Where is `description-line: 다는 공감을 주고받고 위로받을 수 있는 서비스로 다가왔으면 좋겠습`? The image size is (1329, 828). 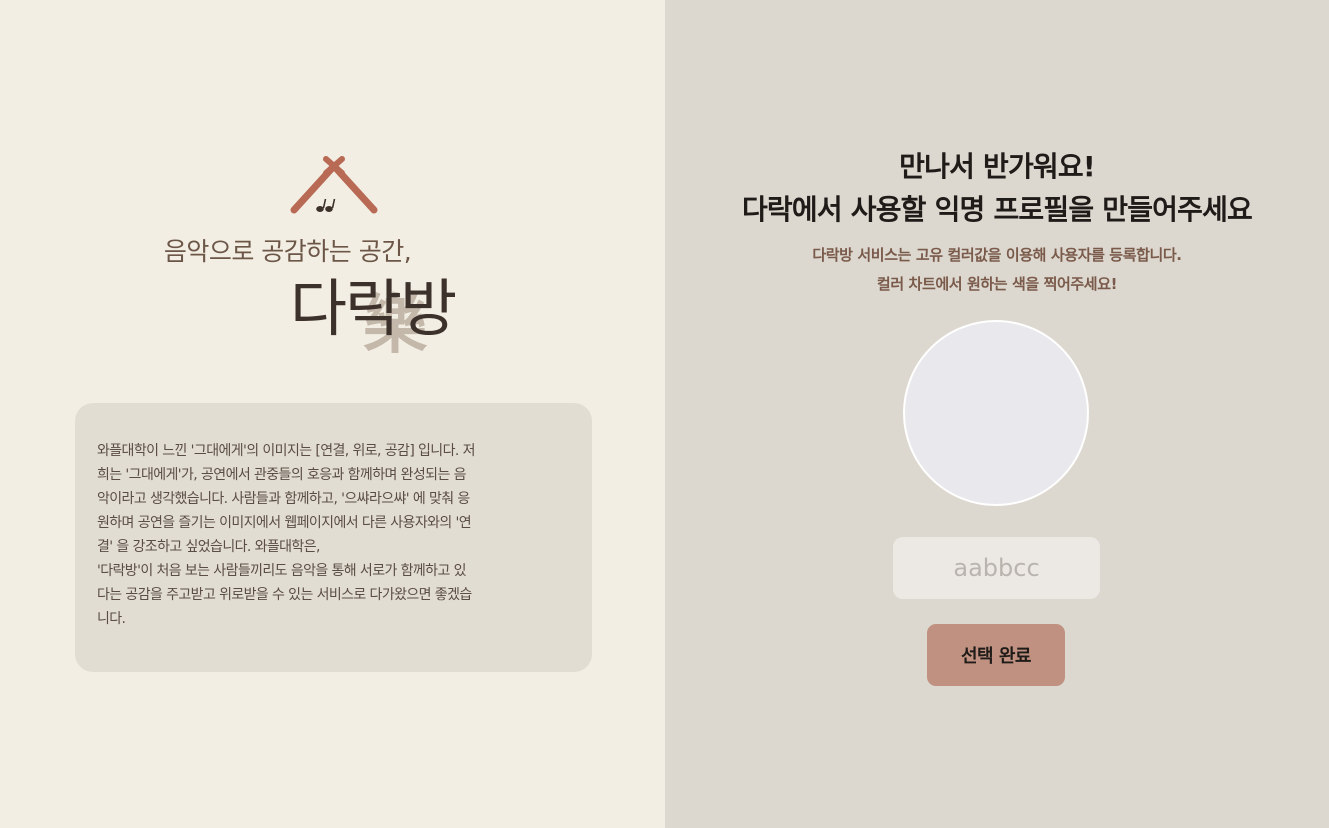 description-line: 다는 공감을 주고받고 위로받을 수 있는 서비스로 다가왔으면 좋겠습 is located at coordinates (284, 595).